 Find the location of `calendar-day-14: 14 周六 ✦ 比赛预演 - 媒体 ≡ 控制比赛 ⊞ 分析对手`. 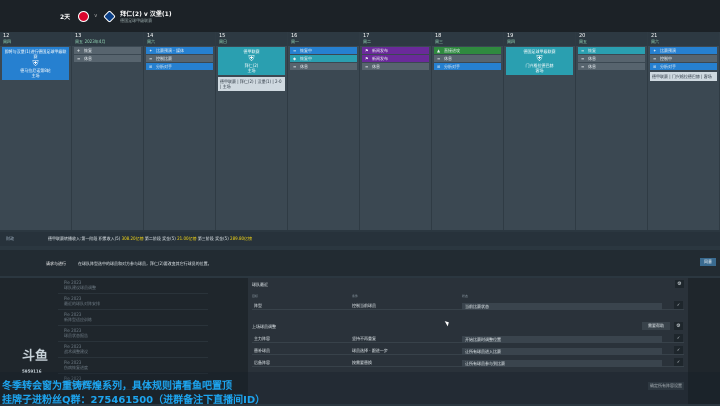

calendar-day-14: 14 周六 ✦ 比赛预演 - 媒体 ≡ 控制比赛 ⊞ 分析对手 is located at coordinates (180, 131).